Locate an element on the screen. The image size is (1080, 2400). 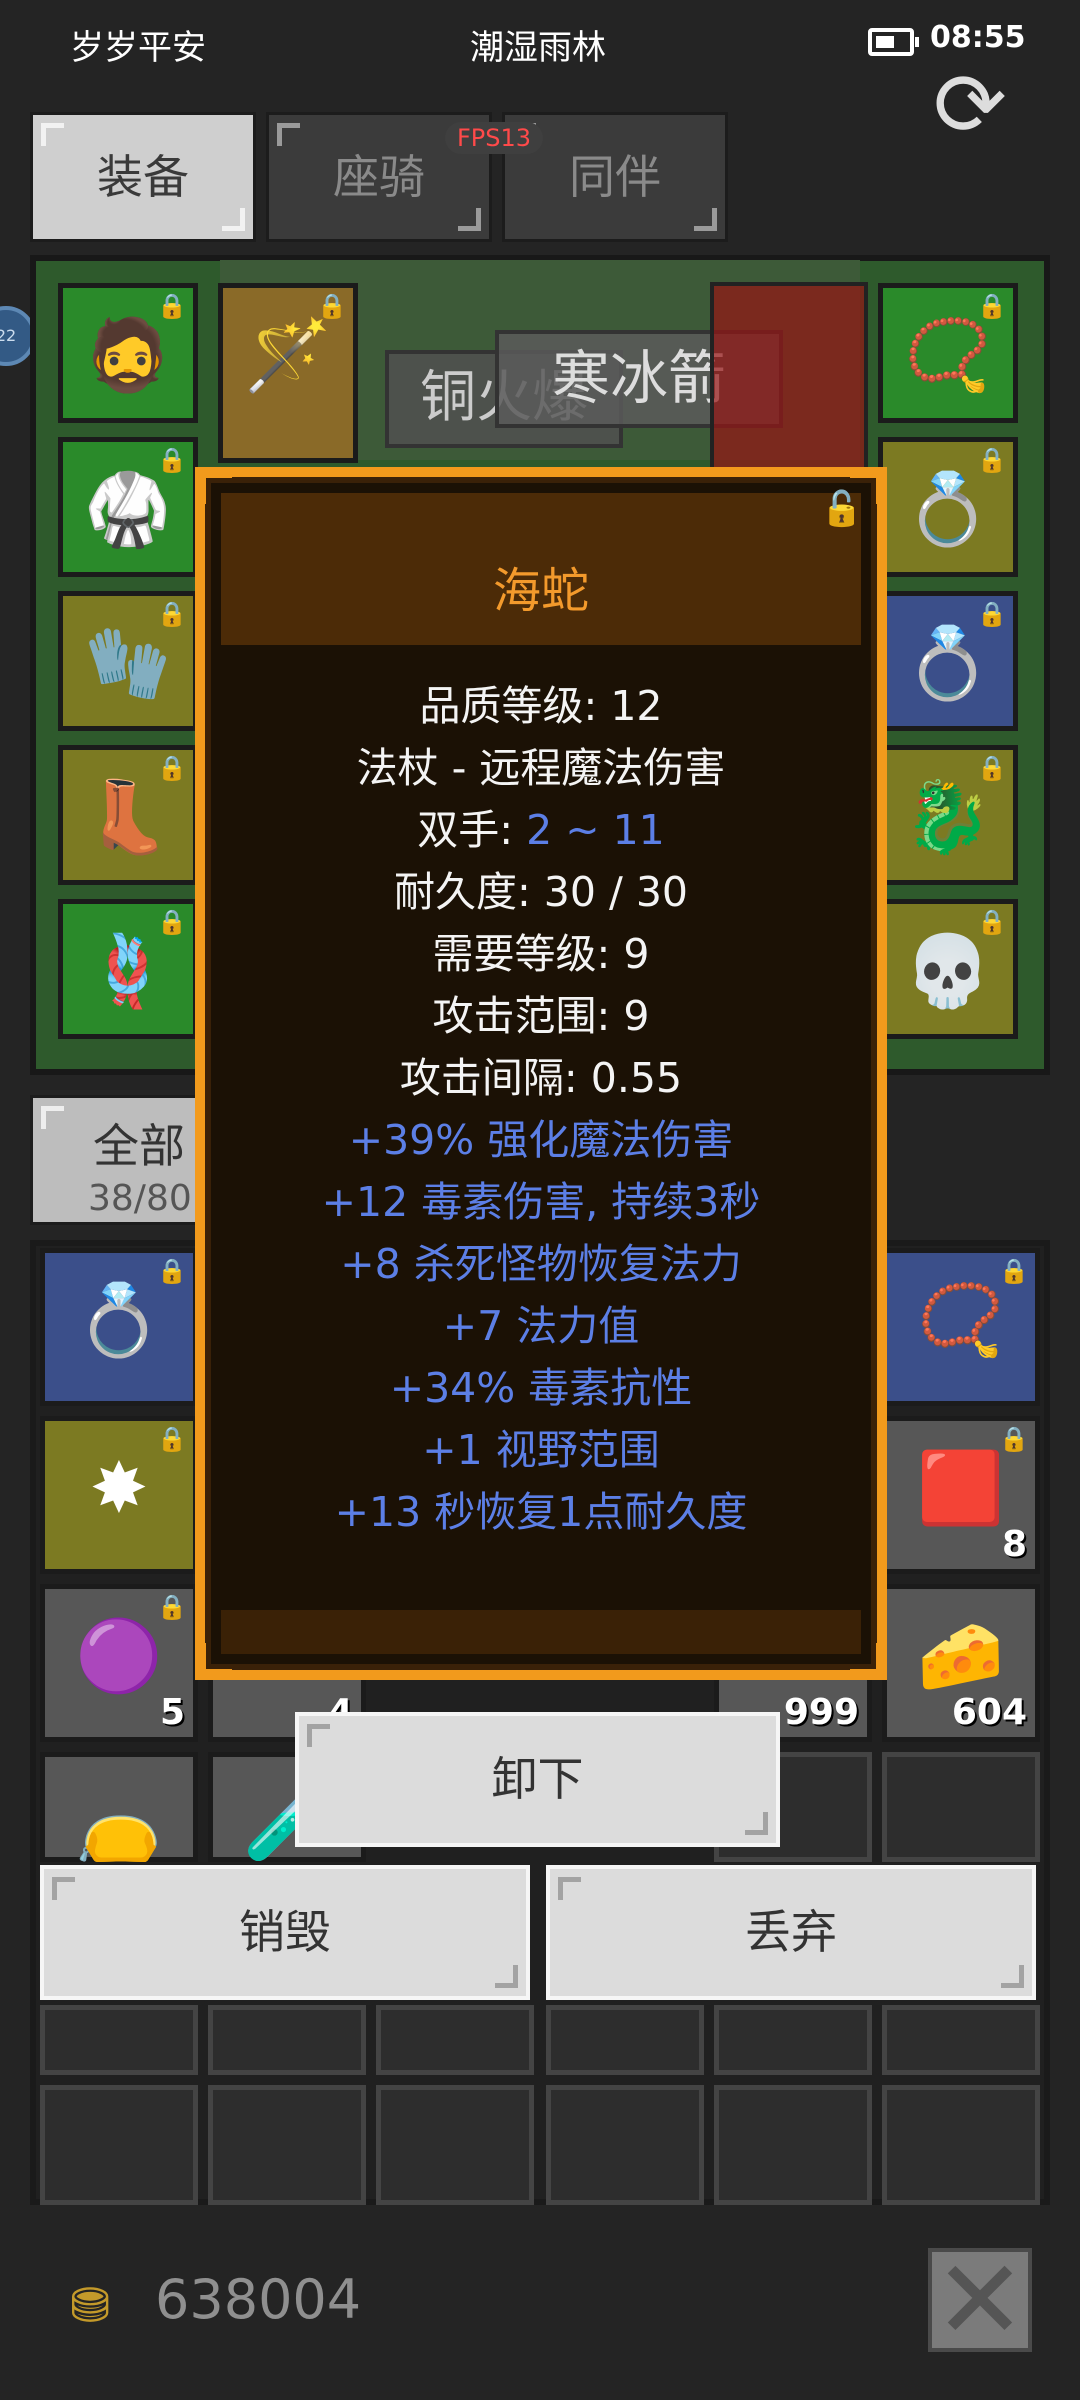
inventory-slot: 🔒 🟥 8 is located at coordinates (961, 1495).